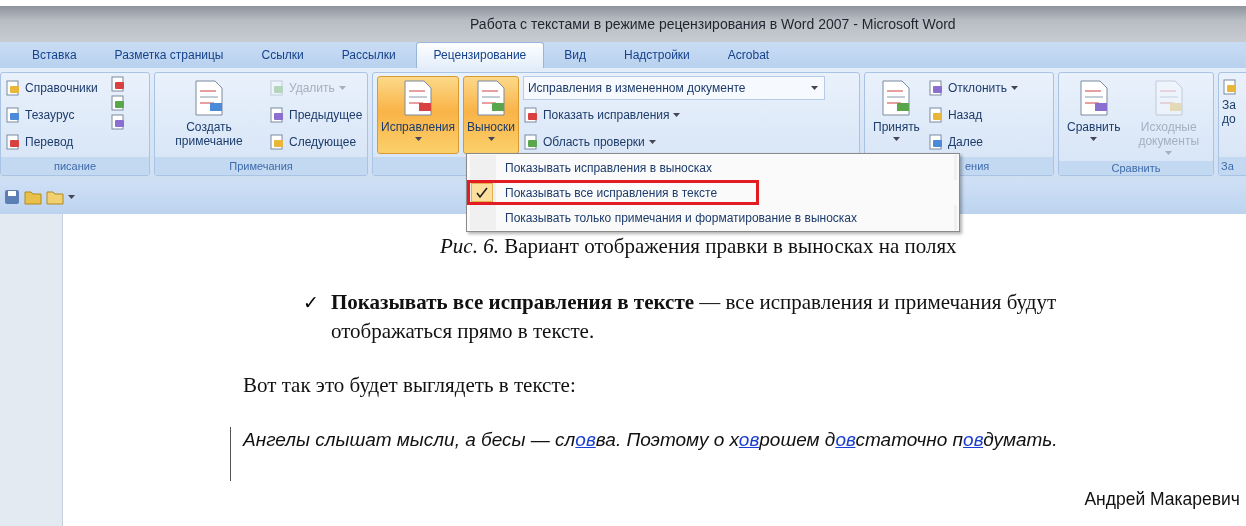 The image size is (1246, 526). I want to click on group-label: Сравнить, so click(1136, 168).